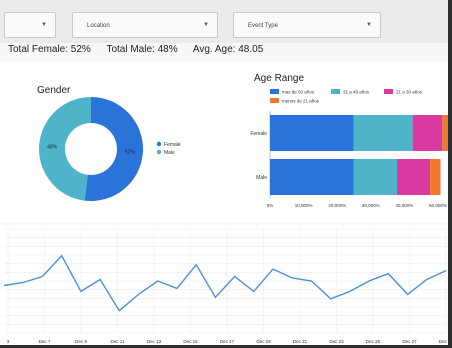  I want to click on legend-label-0: mas de 50 años, so click(298, 92).